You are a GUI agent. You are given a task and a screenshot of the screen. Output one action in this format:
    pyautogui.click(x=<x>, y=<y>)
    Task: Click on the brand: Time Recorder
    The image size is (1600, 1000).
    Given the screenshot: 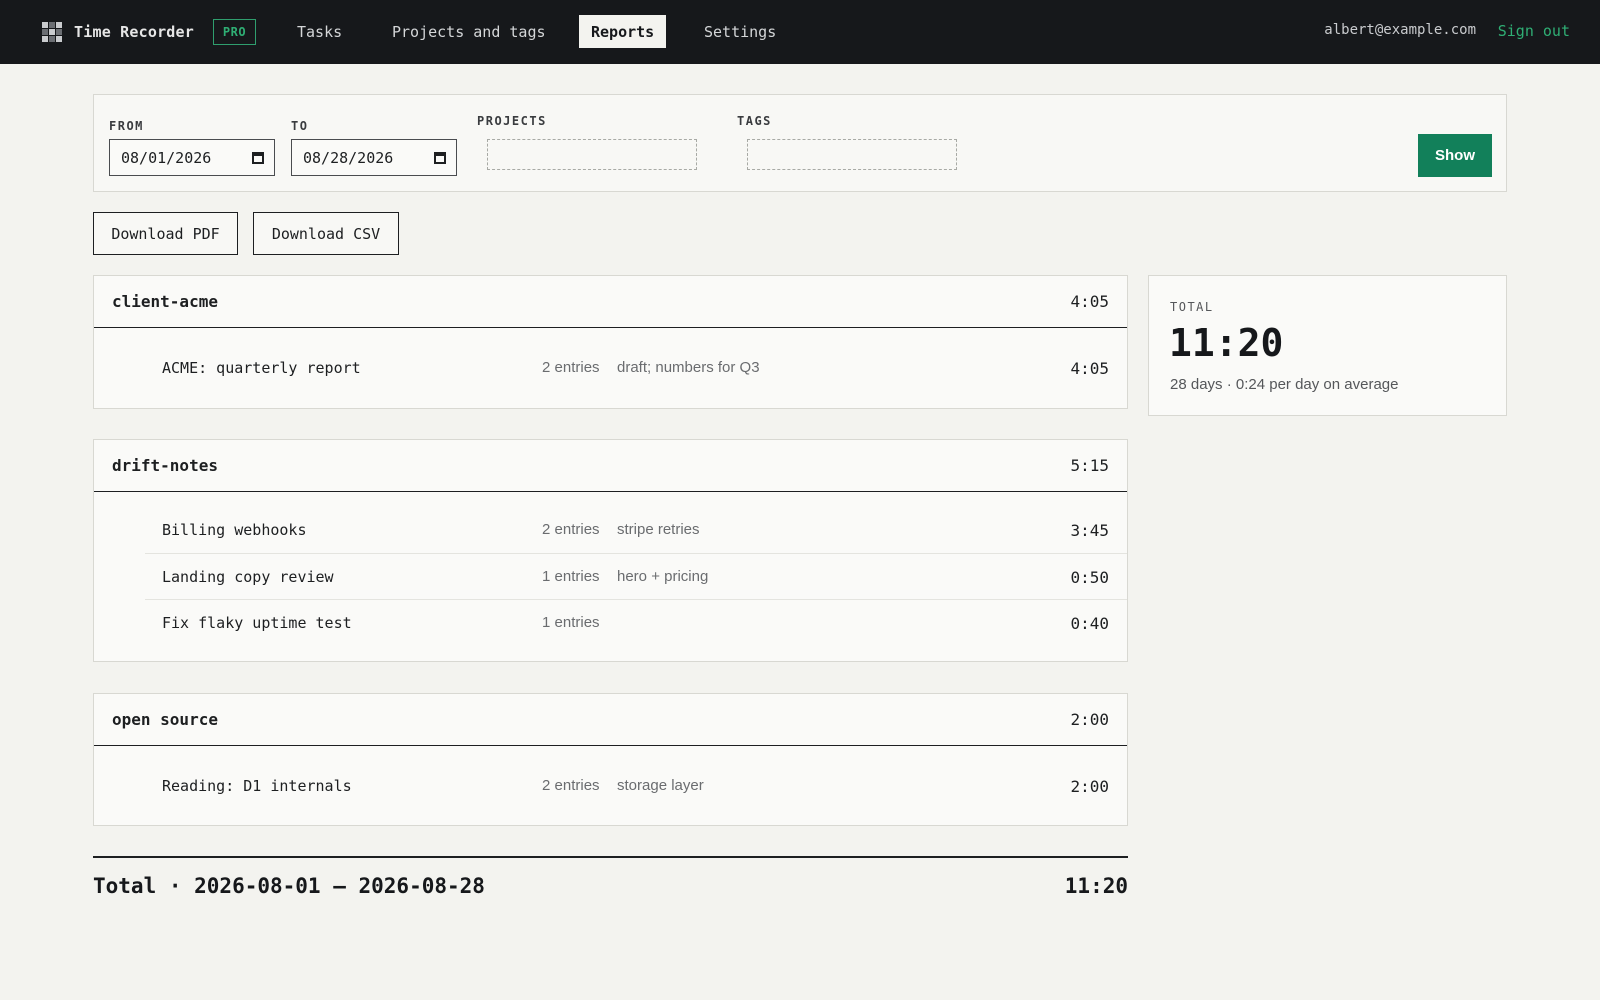 What is the action you would take?
    pyautogui.click(x=118, y=32)
    